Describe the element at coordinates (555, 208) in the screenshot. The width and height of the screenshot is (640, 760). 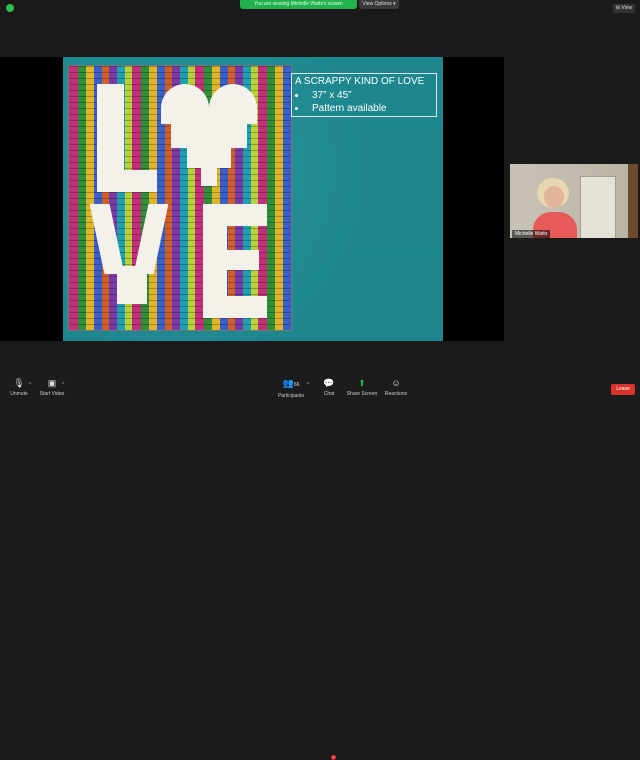
I see `participant-person` at that location.